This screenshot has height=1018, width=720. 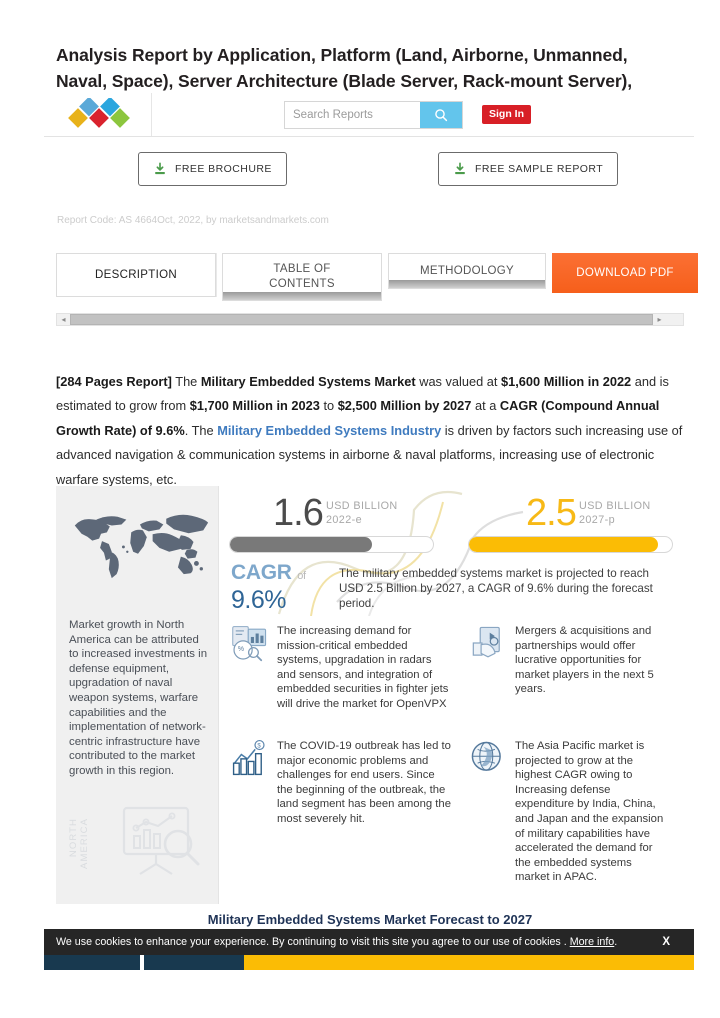 What do you see at coordinates (329, 430) in the screenshot?
I see `industry-link: Military Embedded Systems Industry` at bounding box center [329, 430].